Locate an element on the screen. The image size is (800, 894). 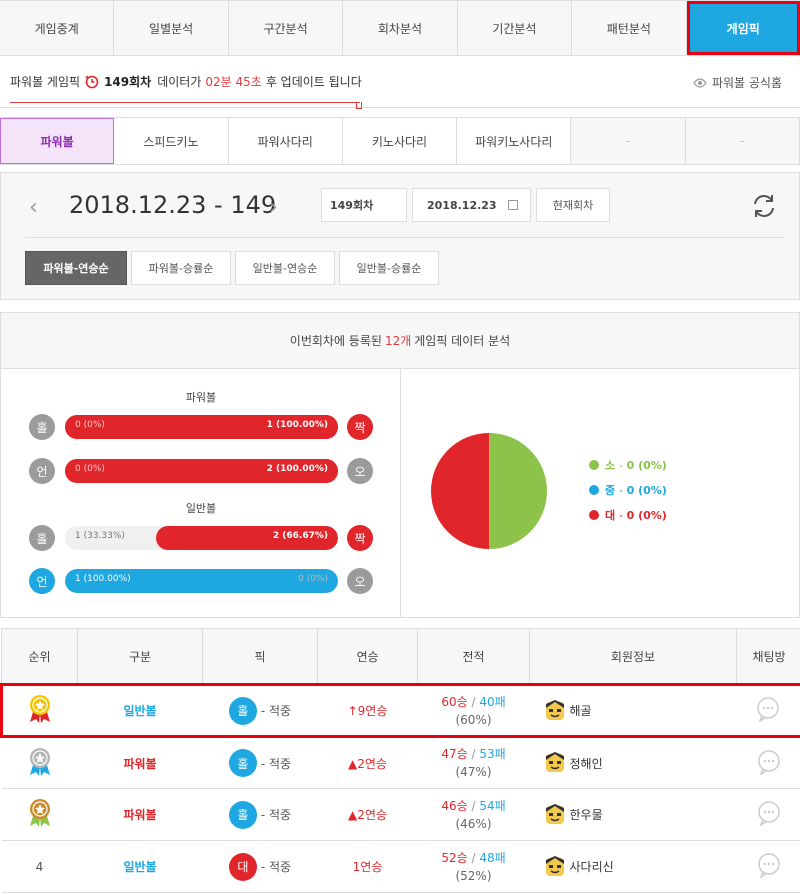
member-cell: 한우물 is located at coordinates (633, 814).